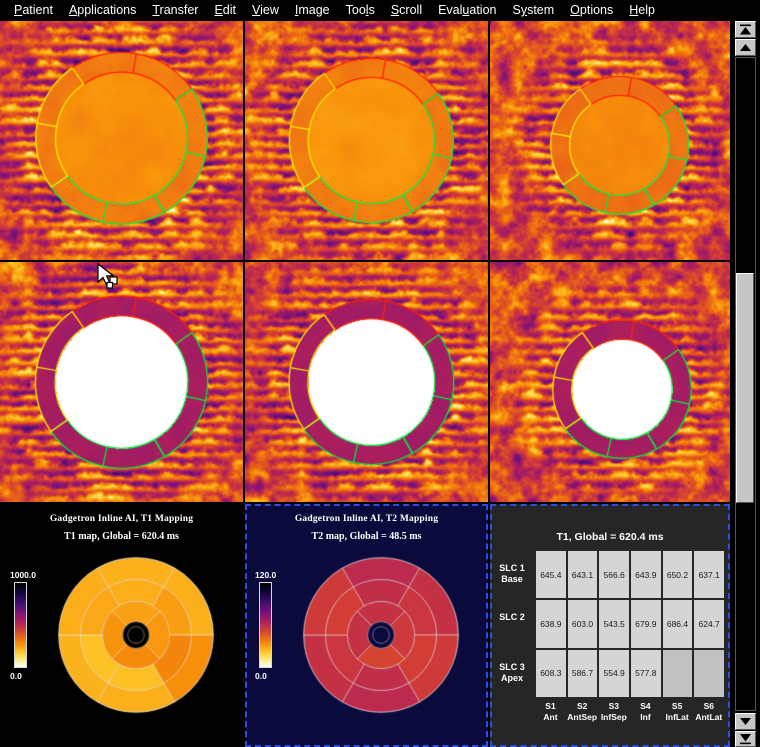 Image resolution: width=760 pixels, height=747 pixels. Describe the element at coordinates (677, 673) in the screenshot. I see `segment-cell-r3-s5` at that location.